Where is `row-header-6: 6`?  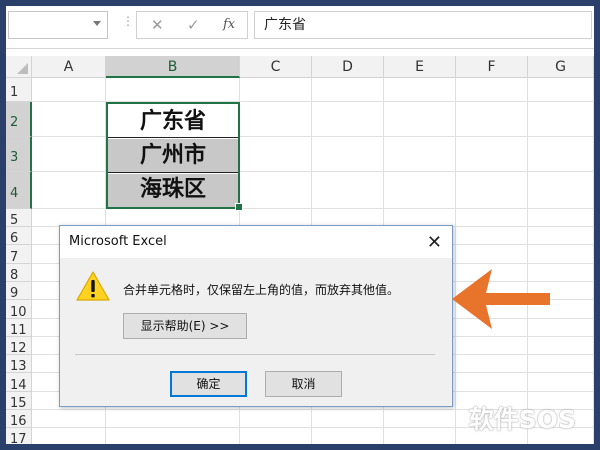 row-header-6: 6 is located at coordinates (19, 236).